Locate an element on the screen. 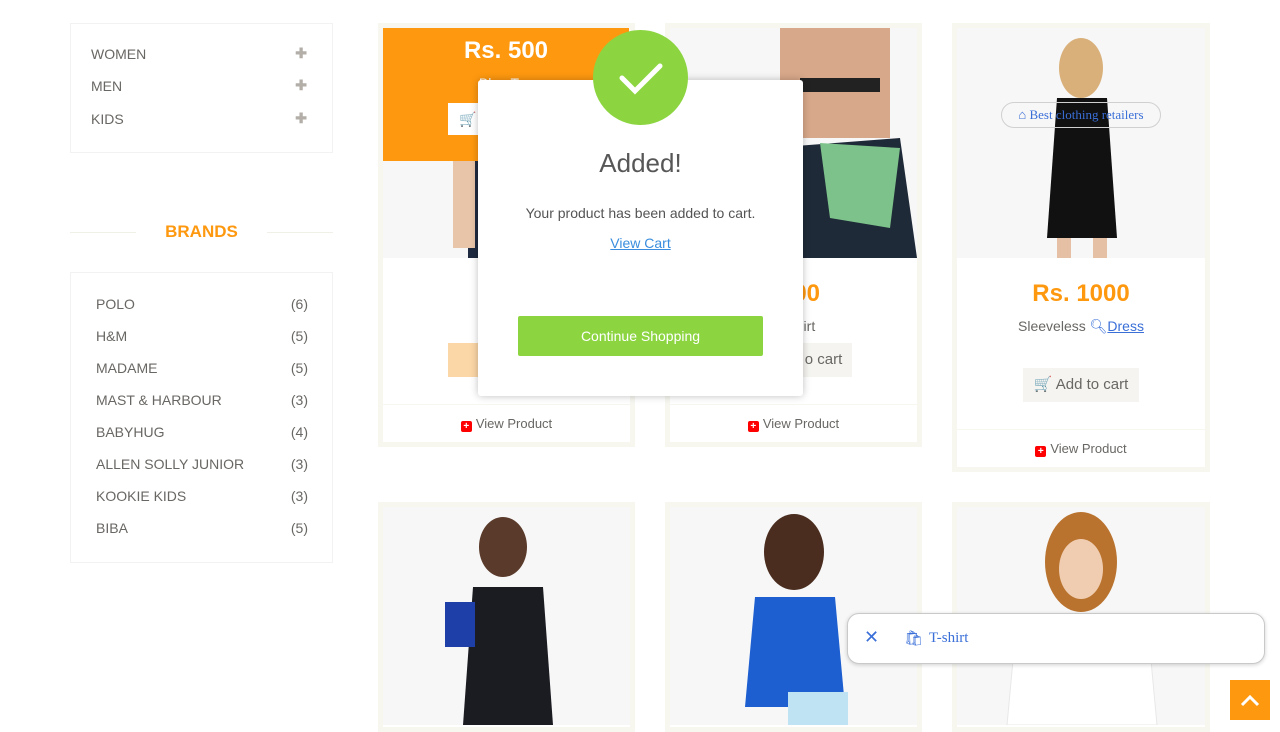 The image size is (1280, 732). product-card is located at coordinates (506, 617).